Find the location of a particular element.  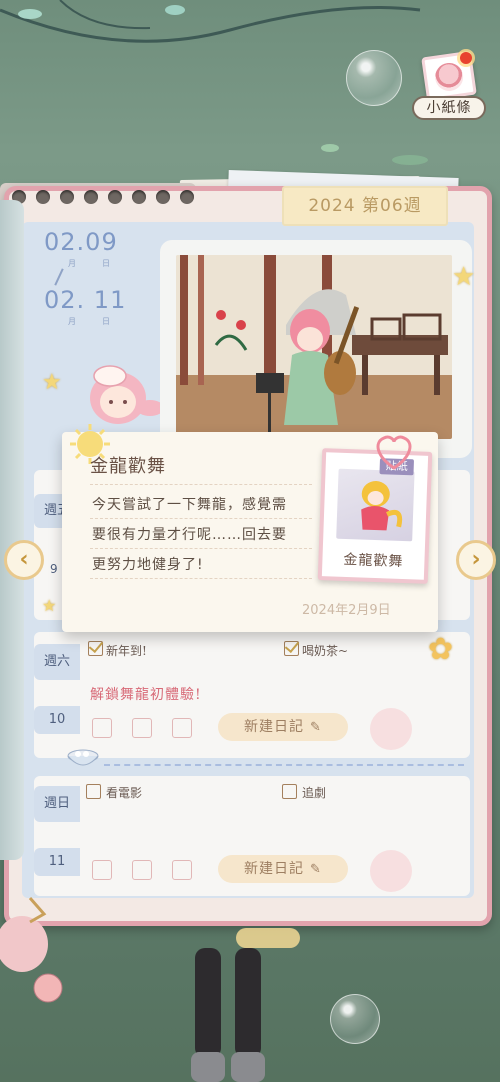

day-divider is located at coordinates (284, 765).